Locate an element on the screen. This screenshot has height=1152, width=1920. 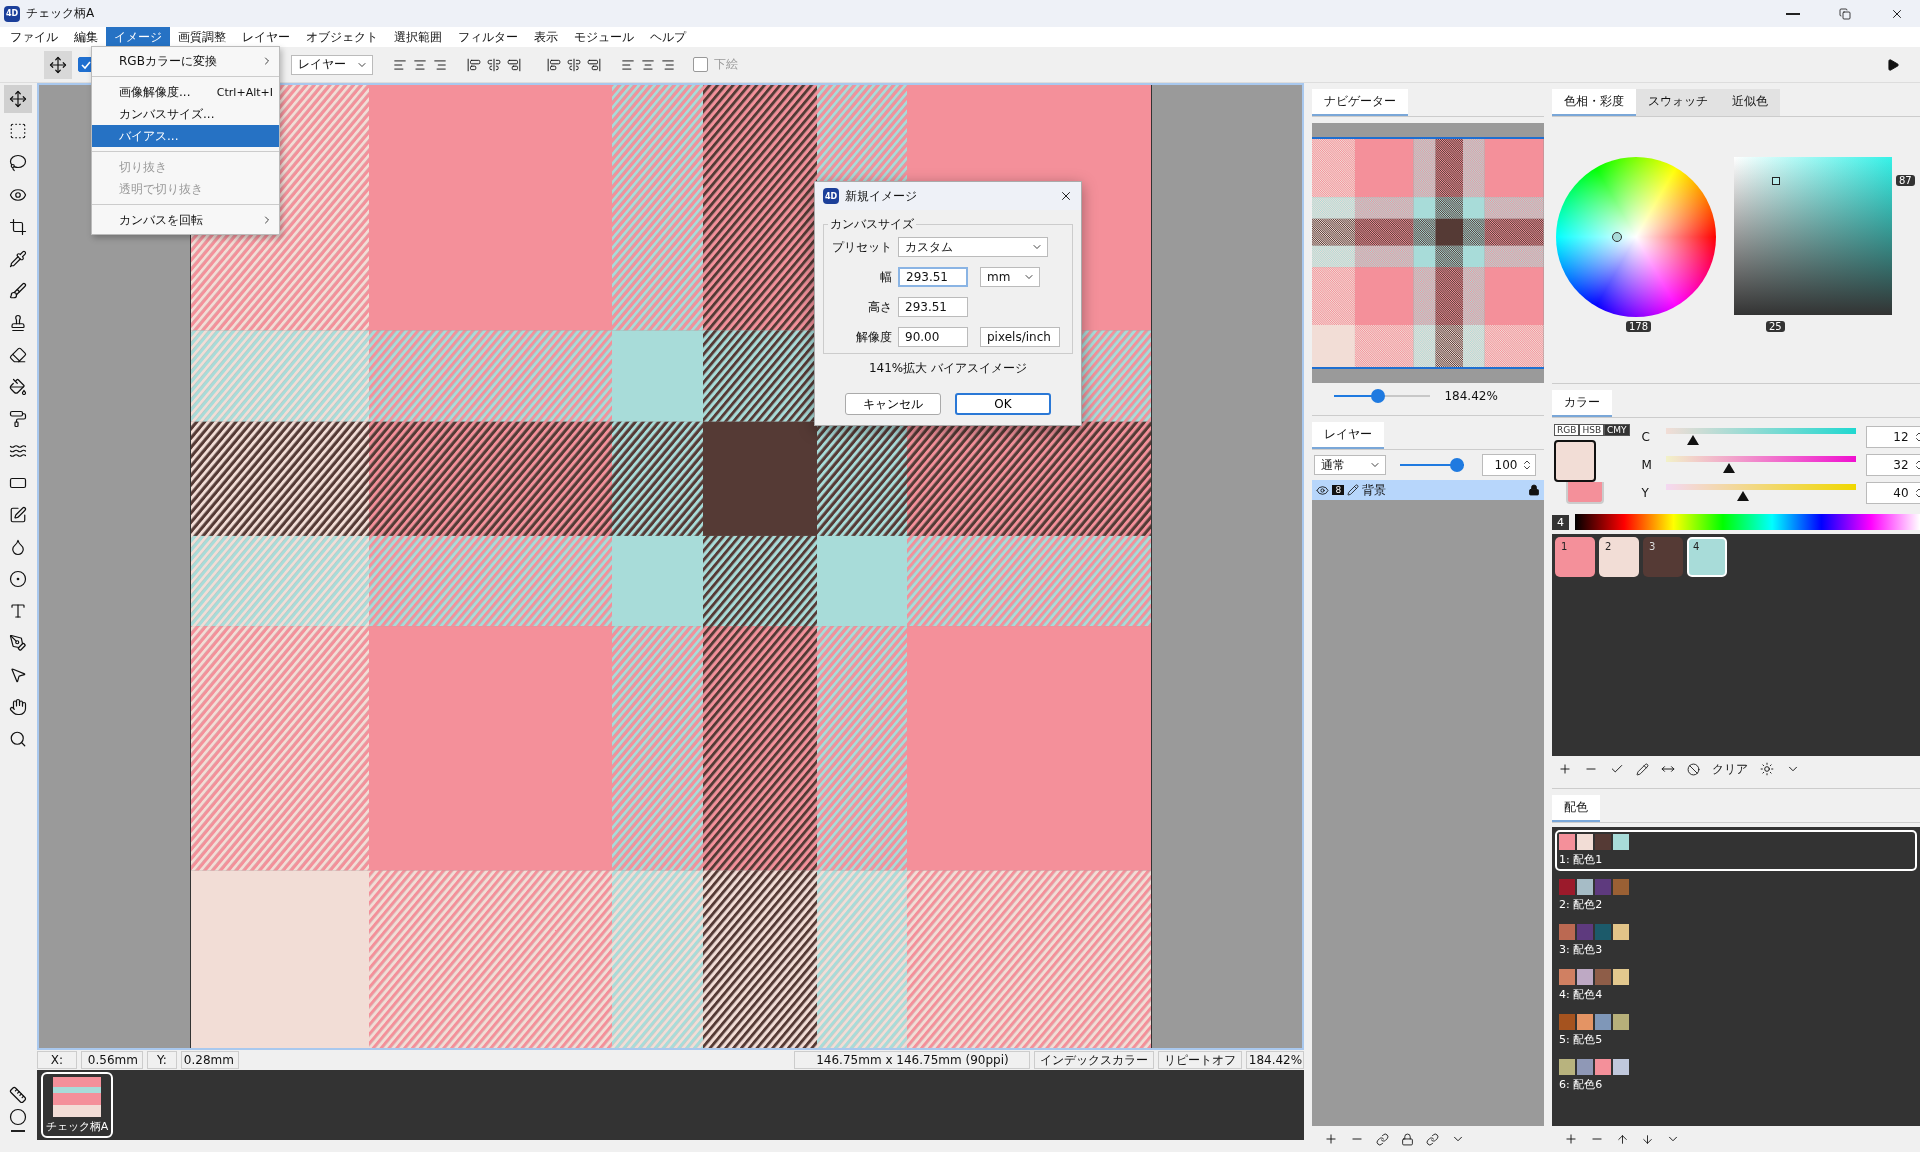
dialog-button: キャンセル is located at coordinates (893, 404).